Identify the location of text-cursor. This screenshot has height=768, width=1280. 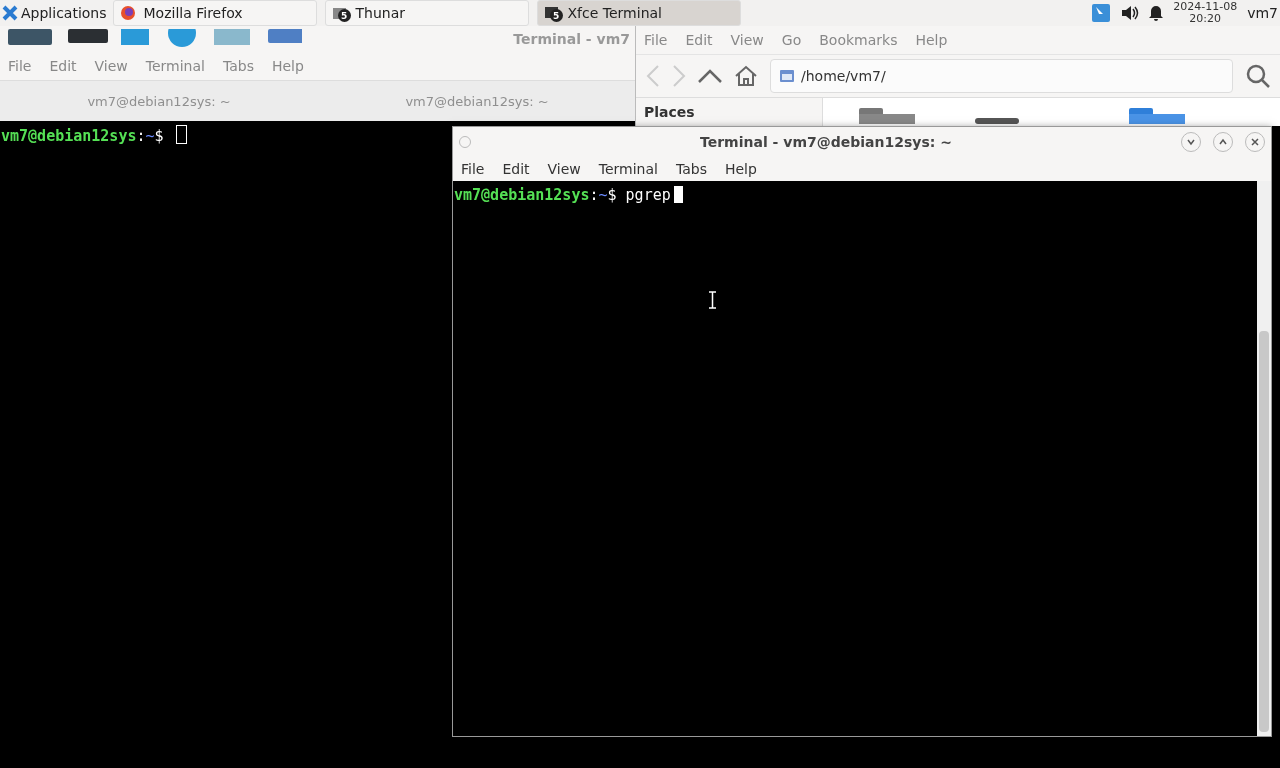
(678, 194).